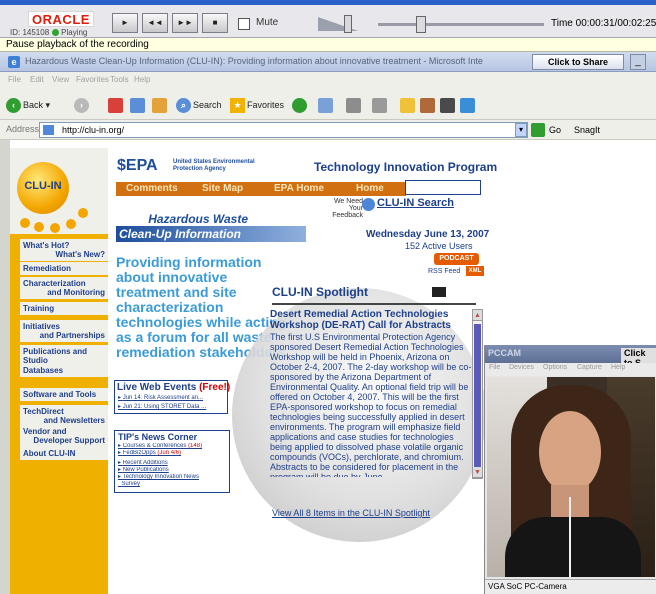  Describe the element at coordinates (447, 105) in the screenshot. I see `messenger-icon` at that location.